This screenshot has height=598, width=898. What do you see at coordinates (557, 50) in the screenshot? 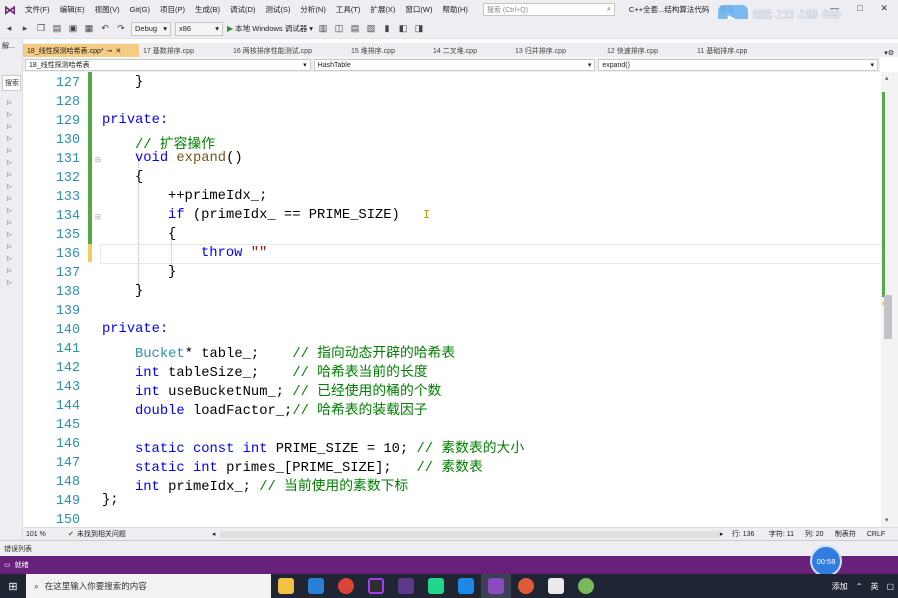
I see `tab-13: 13 归并排序.cpp` at bounding box center [557, 50].